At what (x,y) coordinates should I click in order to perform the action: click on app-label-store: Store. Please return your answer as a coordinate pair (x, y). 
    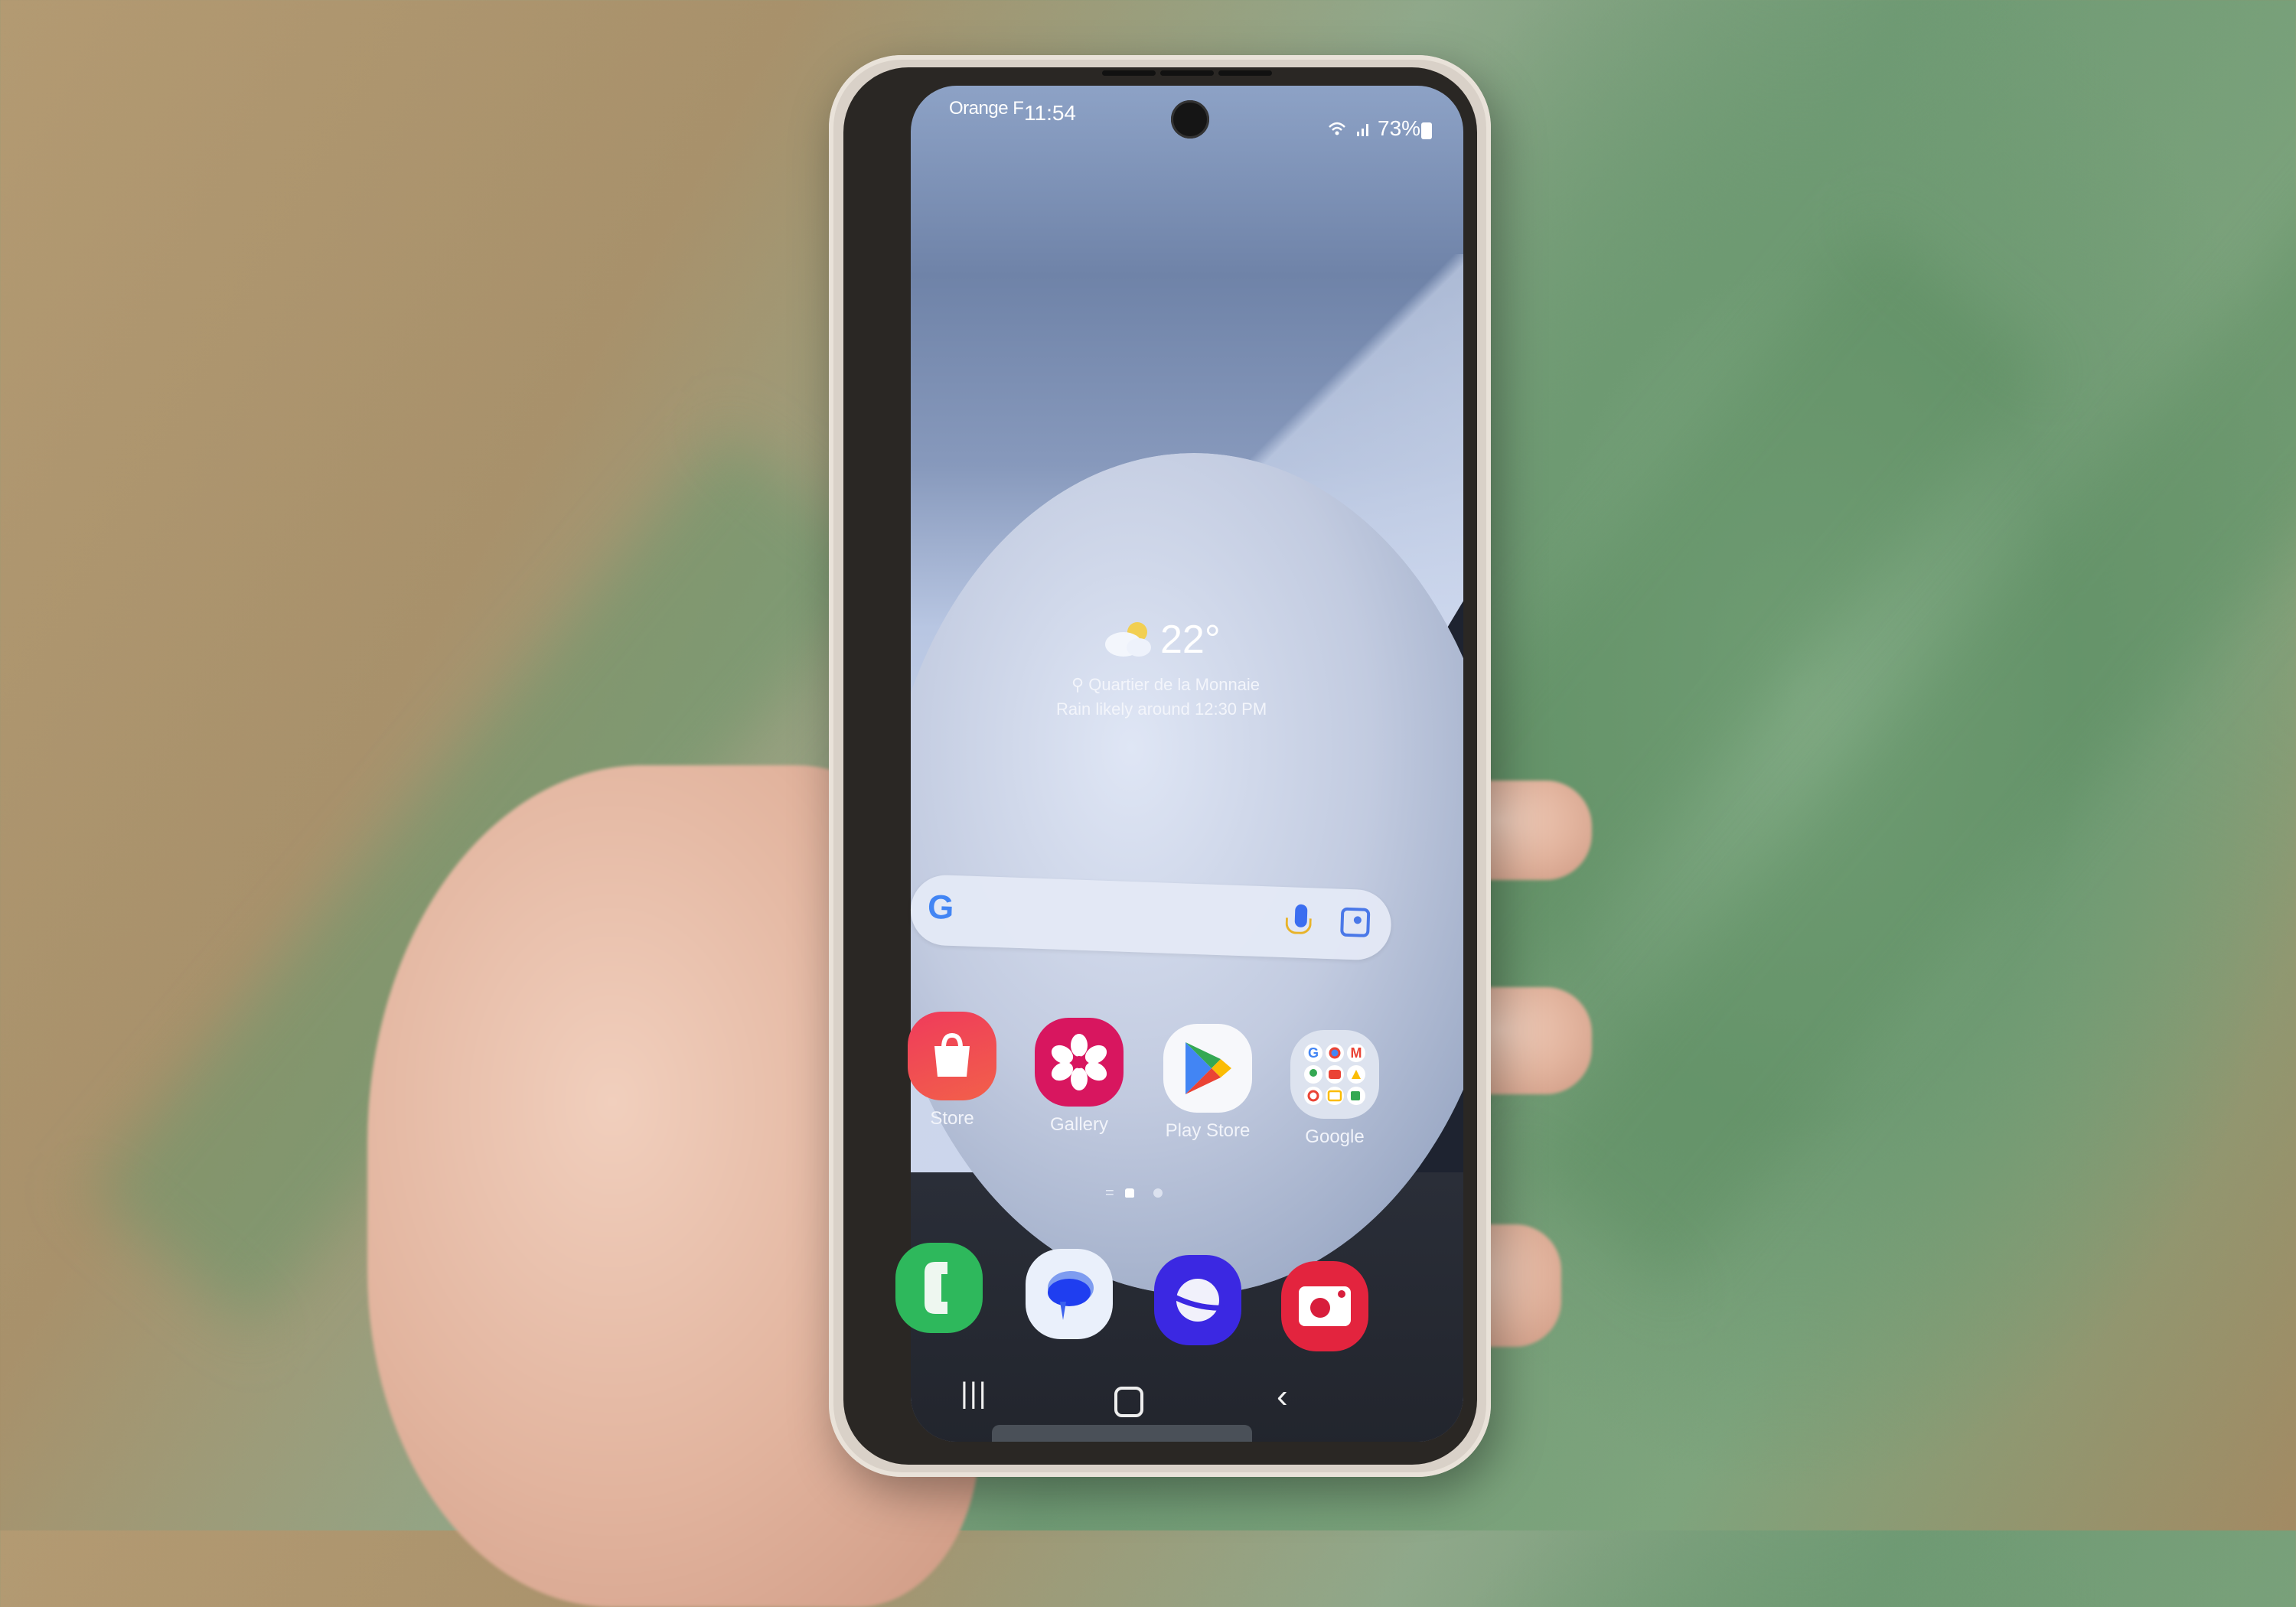
    Looking at the image, I should click on (952, 1118).